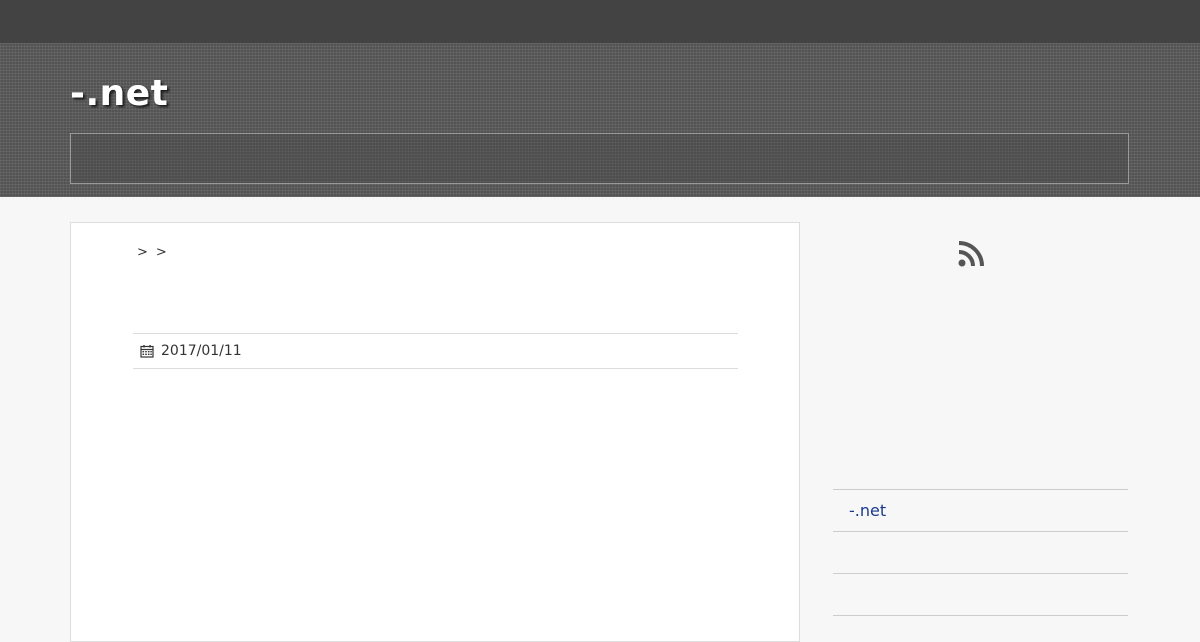 The height and width of the screenshot is (642, 1200). What do you see at coordinates (119, 93) in the screenshot?
I see `site-title-link: -.net` at bounding box center [119, 93].